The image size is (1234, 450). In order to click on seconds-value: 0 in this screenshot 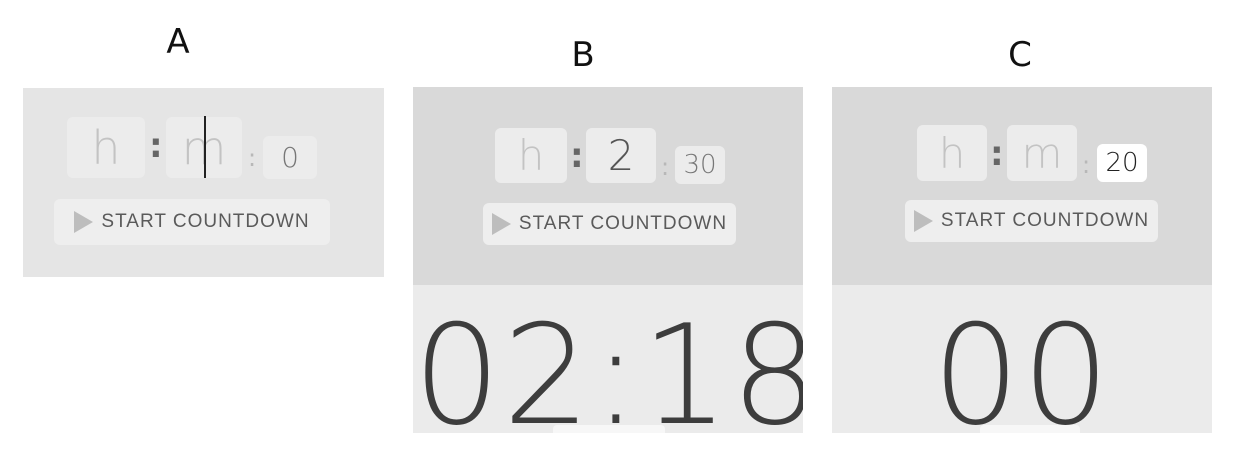, I will do `click(290, 157)`.